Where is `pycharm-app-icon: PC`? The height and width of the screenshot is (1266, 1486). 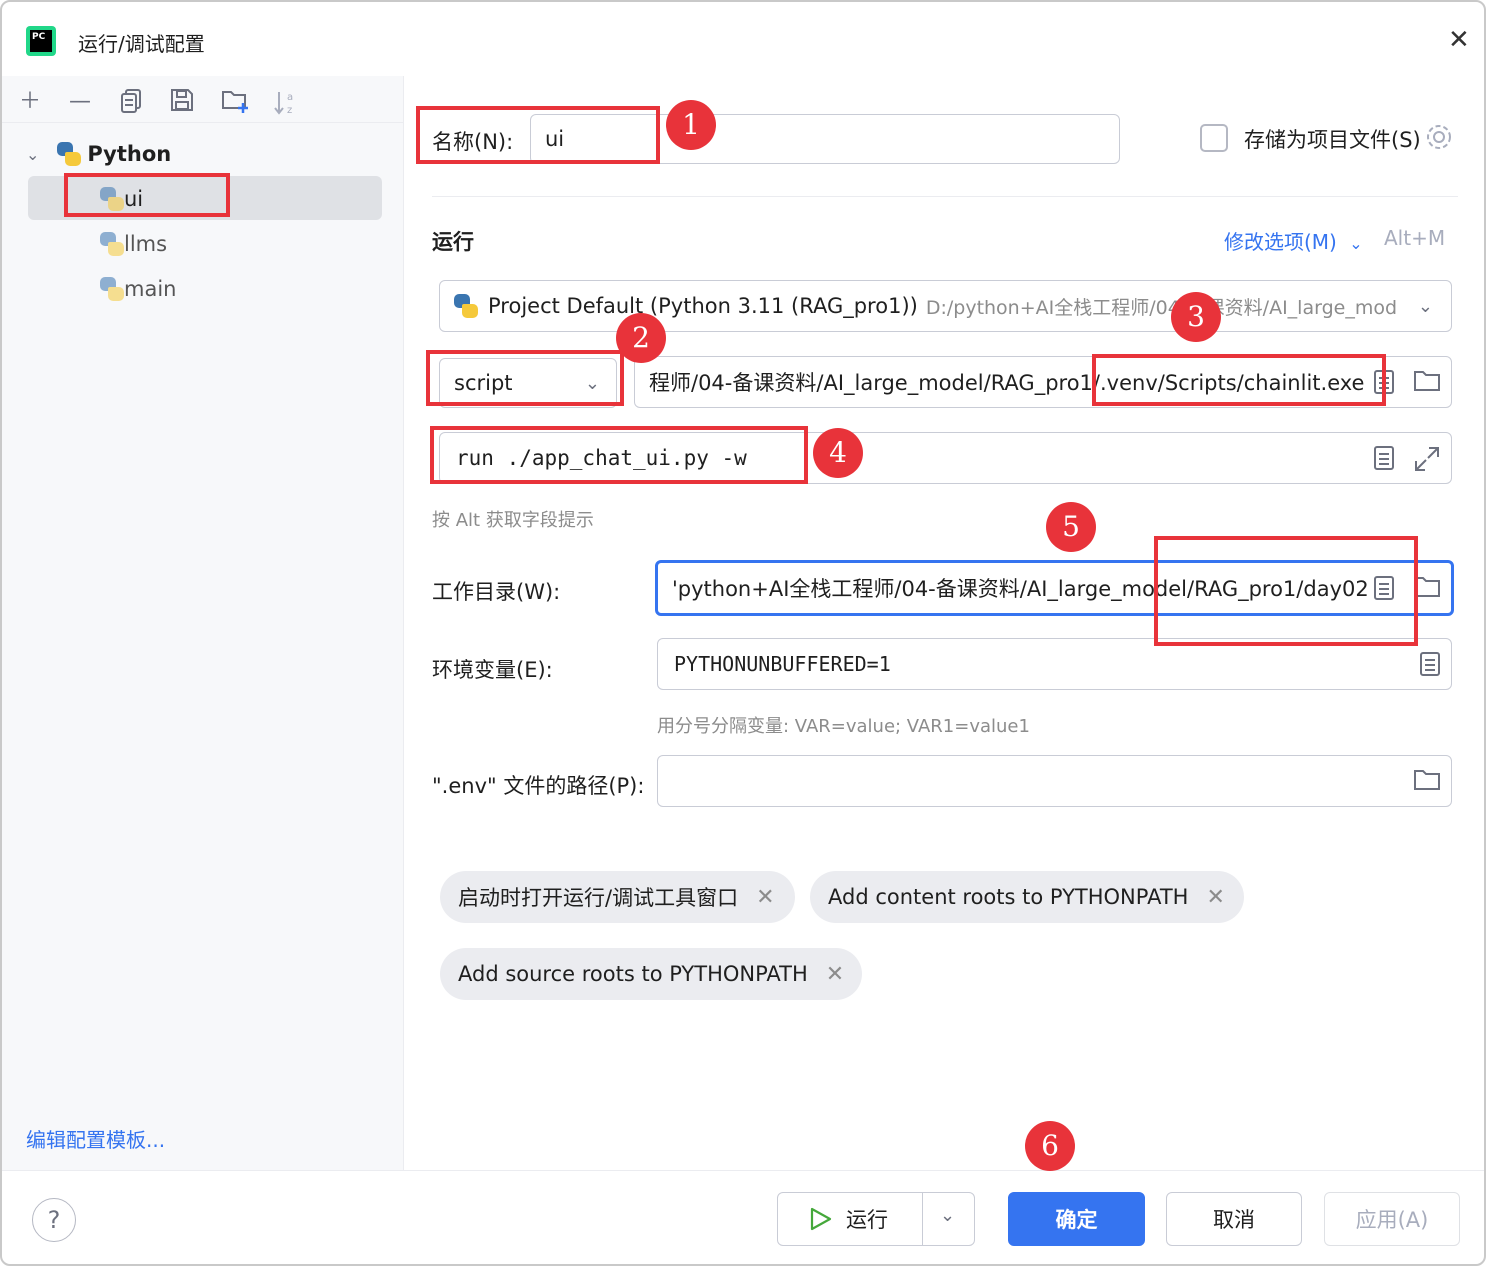 pycharm-app-icon: PC is located at coordinates (41, 41).